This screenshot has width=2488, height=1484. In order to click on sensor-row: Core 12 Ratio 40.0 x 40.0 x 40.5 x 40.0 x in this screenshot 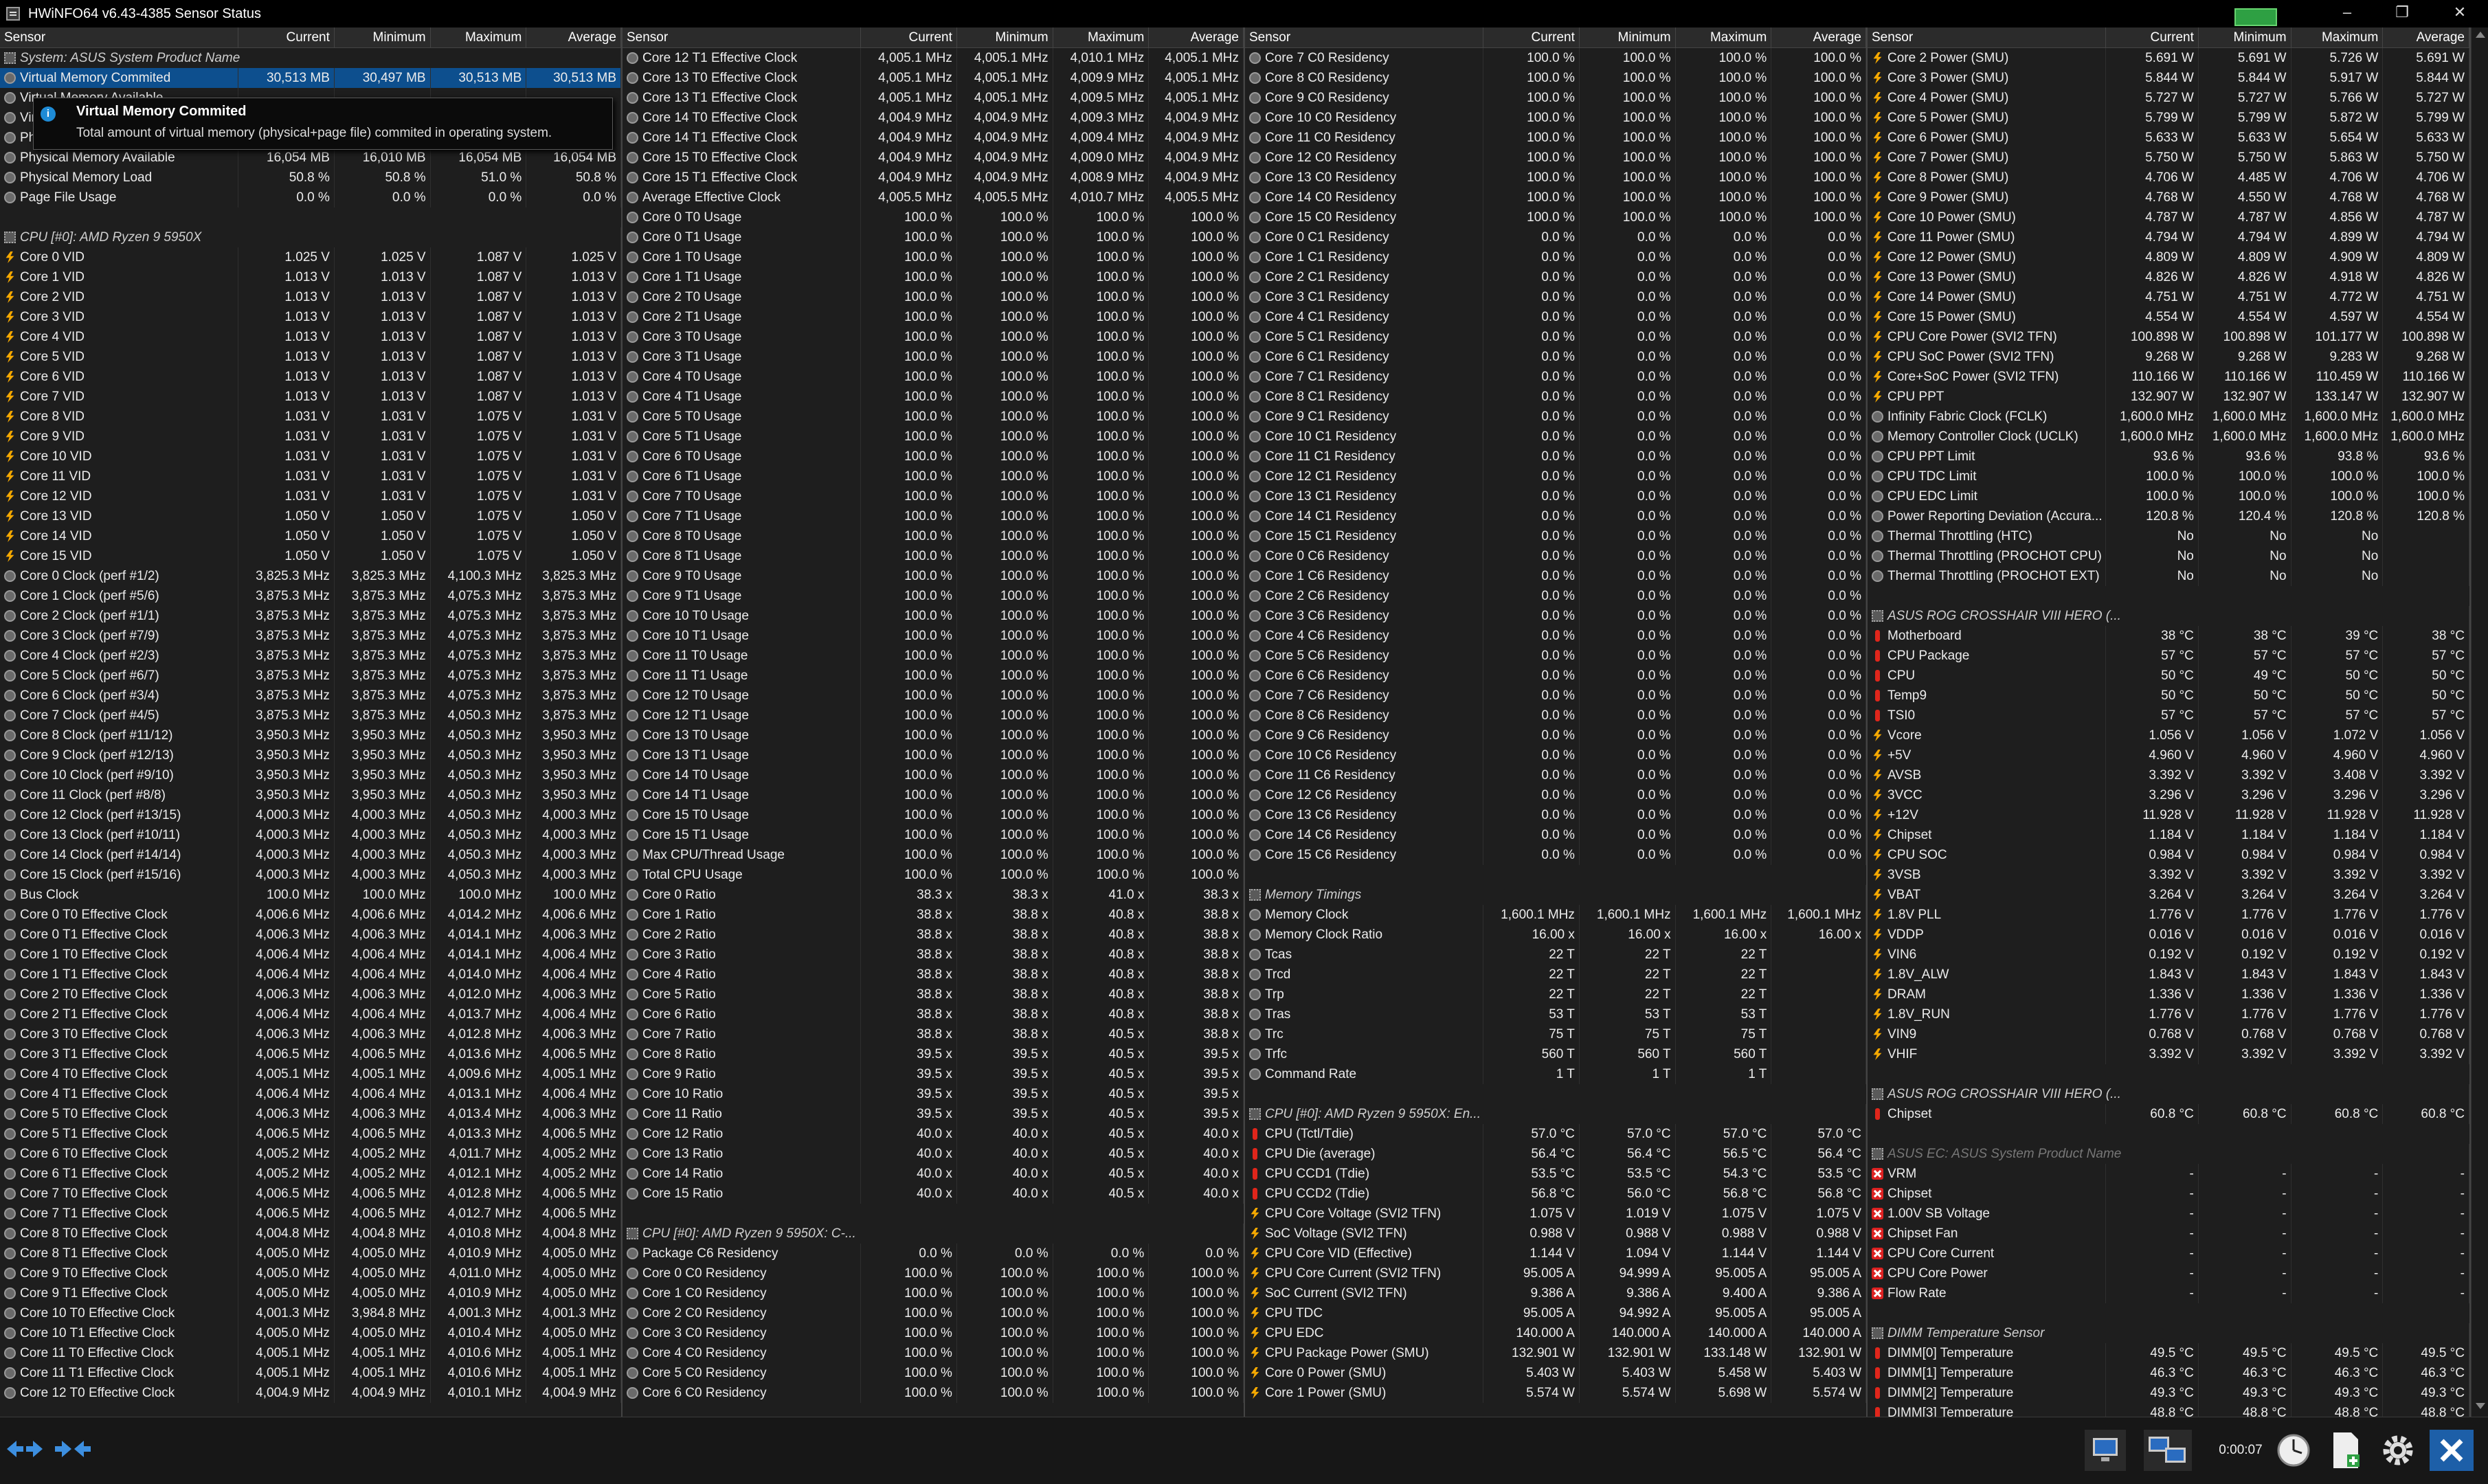, I will do `click(934, 1134)`.